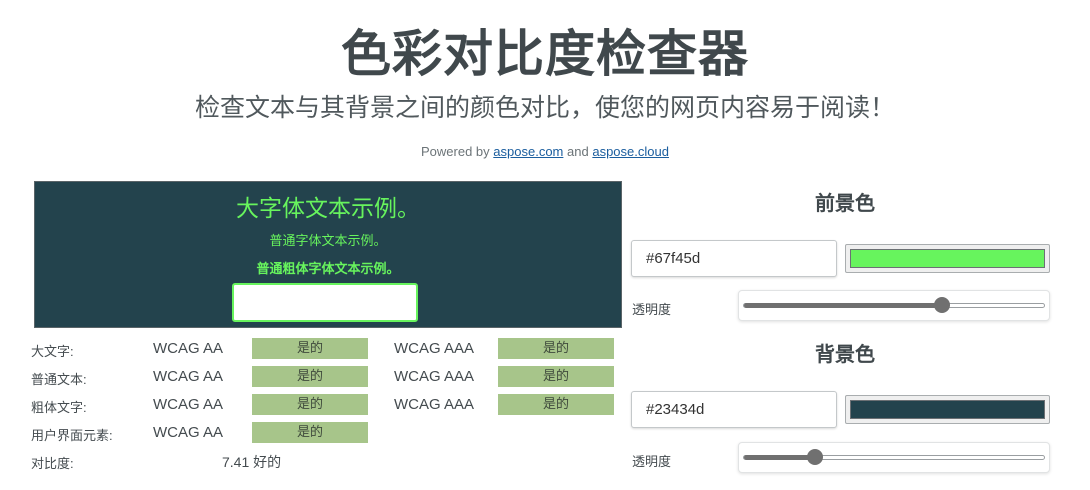  Describe the element at coordinates (652, 310) in the screenshot. I see `foreground-opacity-label: 透明度` at that location.